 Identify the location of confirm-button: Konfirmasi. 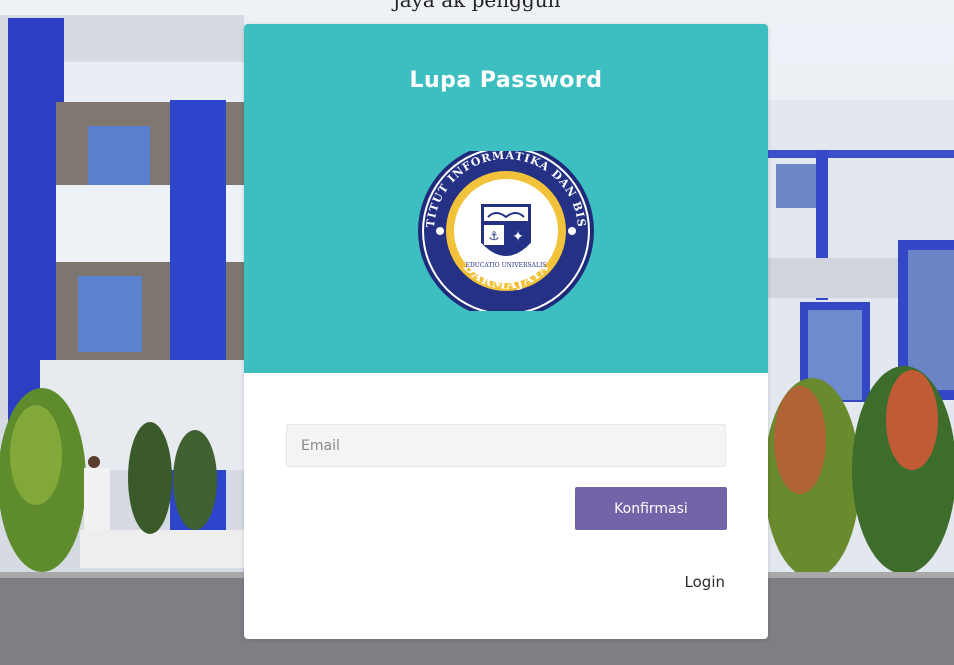
(651, 508).